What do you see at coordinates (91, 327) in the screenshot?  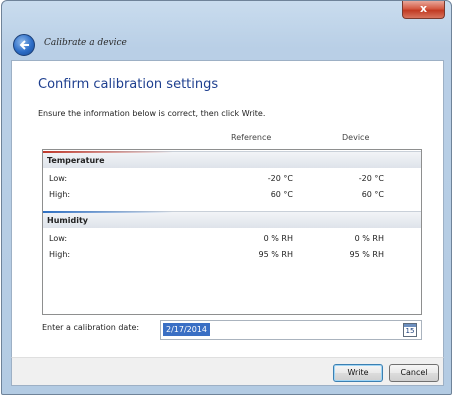 I see `date-label: Enter a calibration date:` at bounding box center [91, 327].